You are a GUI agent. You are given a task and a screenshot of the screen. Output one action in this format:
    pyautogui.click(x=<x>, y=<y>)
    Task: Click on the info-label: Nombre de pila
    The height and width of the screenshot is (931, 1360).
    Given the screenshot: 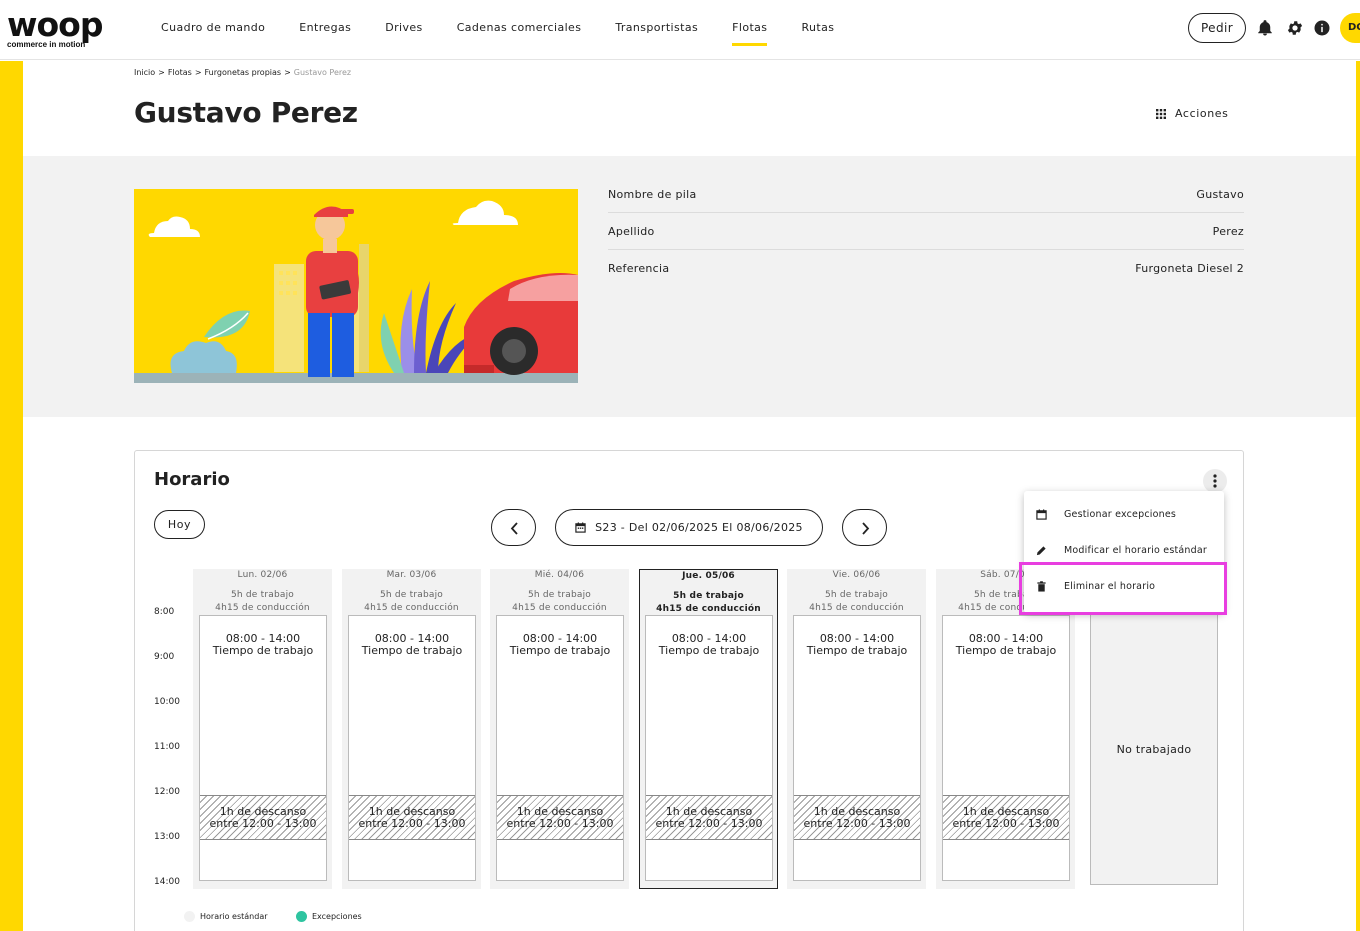 What is the action you would take?
    pyautogui.click(x=652, y=194)
    